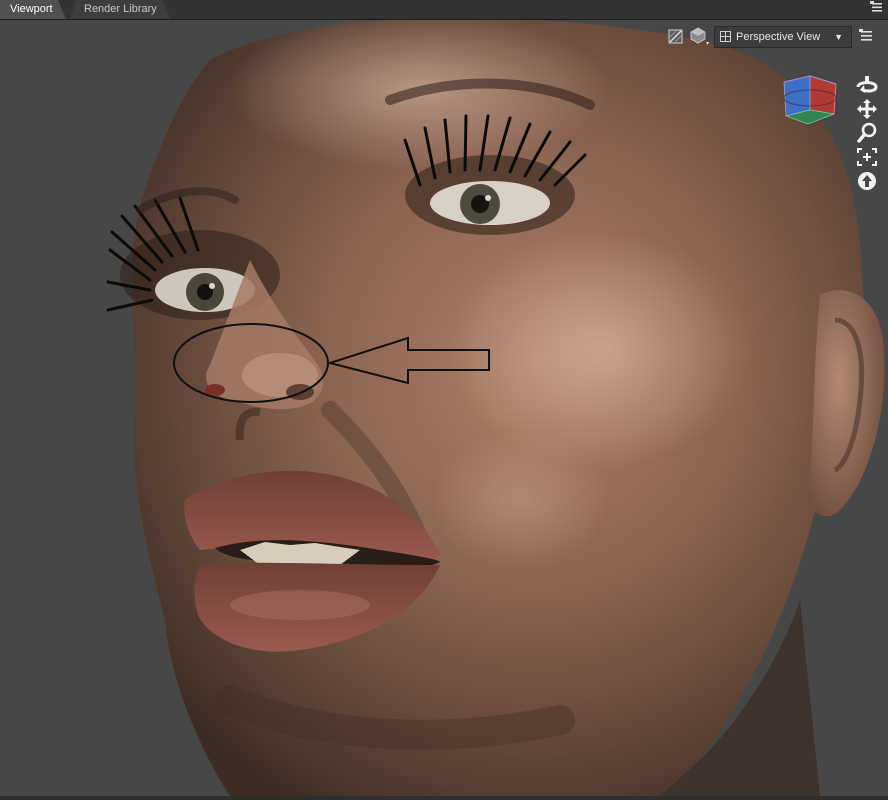  What do you see at coordinates (838, 37) in the screenshot?
I see `chevron-down-icon: ▼` at bounding box center [838, 37].